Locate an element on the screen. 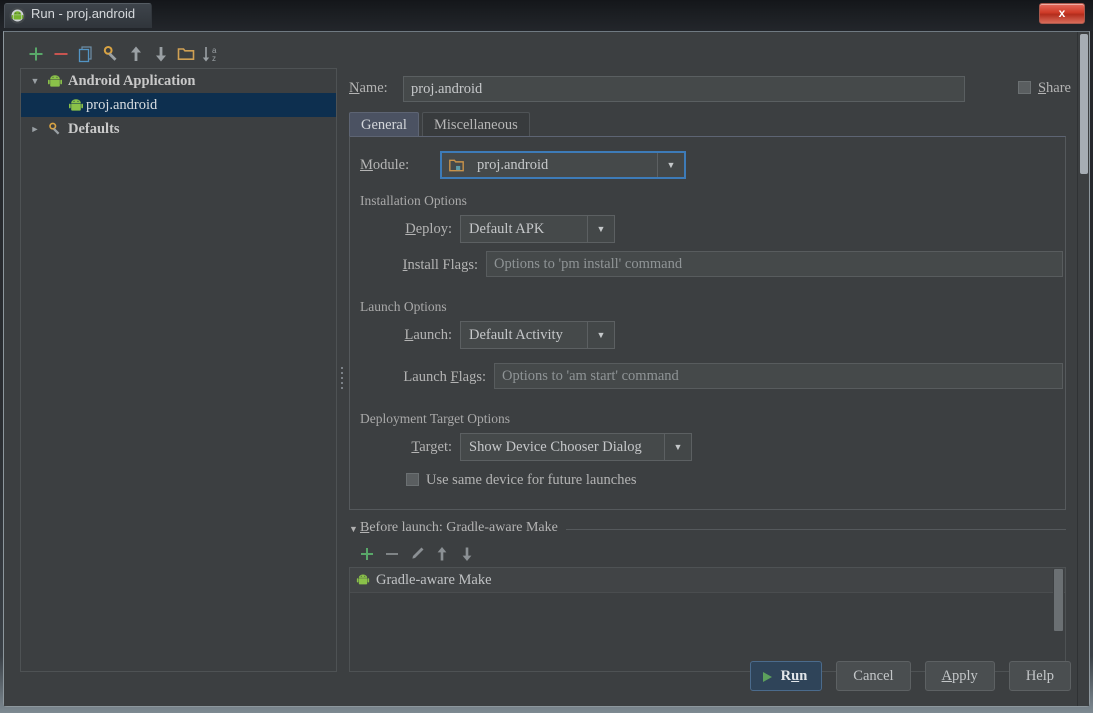  remove-configuration-button is located at coordinates (61, 54).